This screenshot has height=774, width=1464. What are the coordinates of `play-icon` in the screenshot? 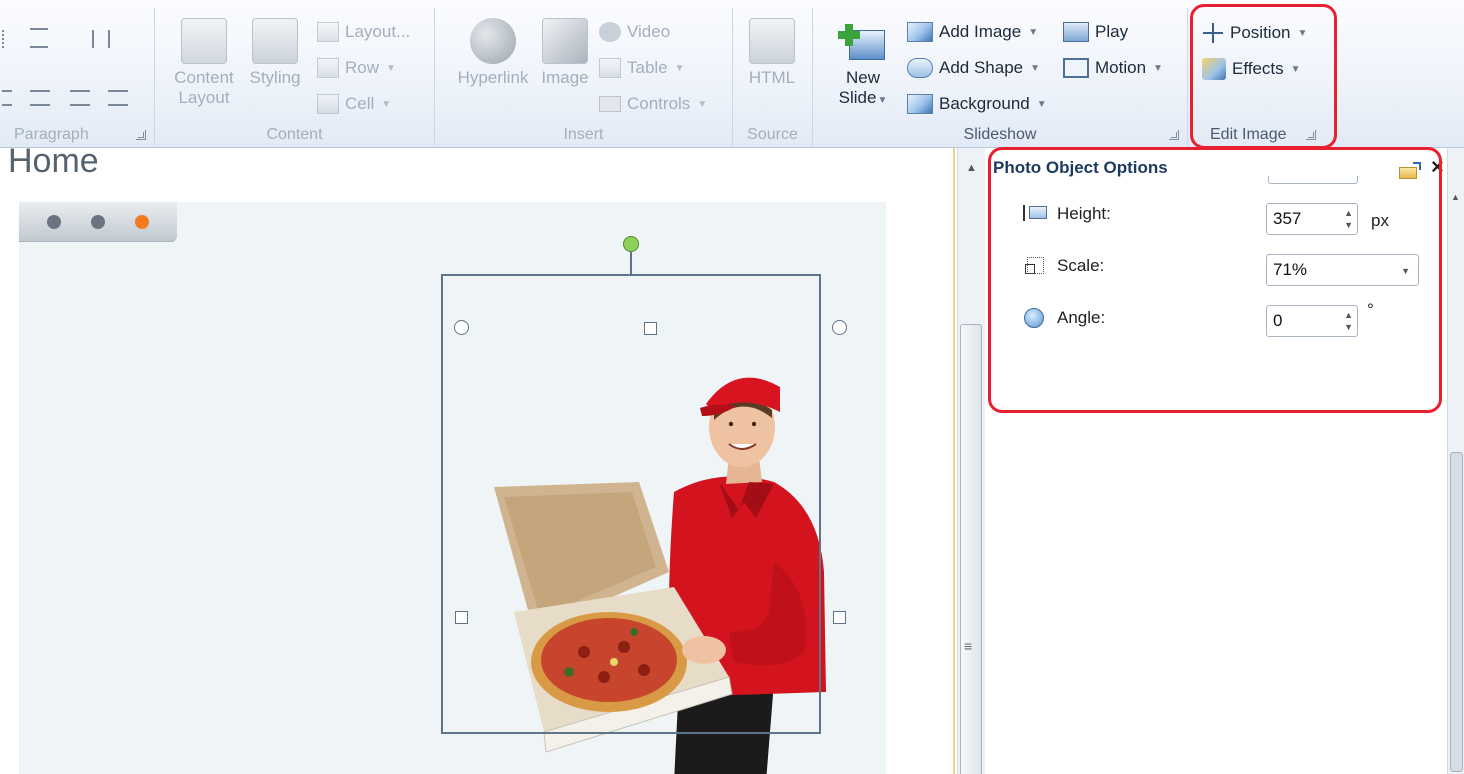 It's located at (1076, 32).